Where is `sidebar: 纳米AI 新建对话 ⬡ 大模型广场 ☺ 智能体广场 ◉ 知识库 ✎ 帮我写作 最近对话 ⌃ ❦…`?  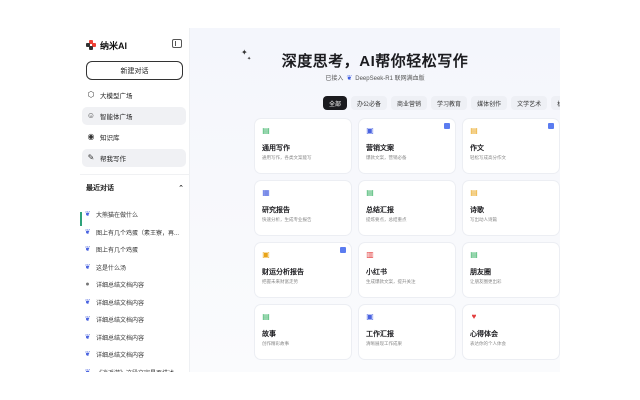
sidebar: 纳米AI 新建对话 ⬡ 大模型广场 ☺ 智能体广场 ◉ 知识库 ✎ 帮我写作 最近对话 ⌃ ❦… is located at coordinates (135, 200).